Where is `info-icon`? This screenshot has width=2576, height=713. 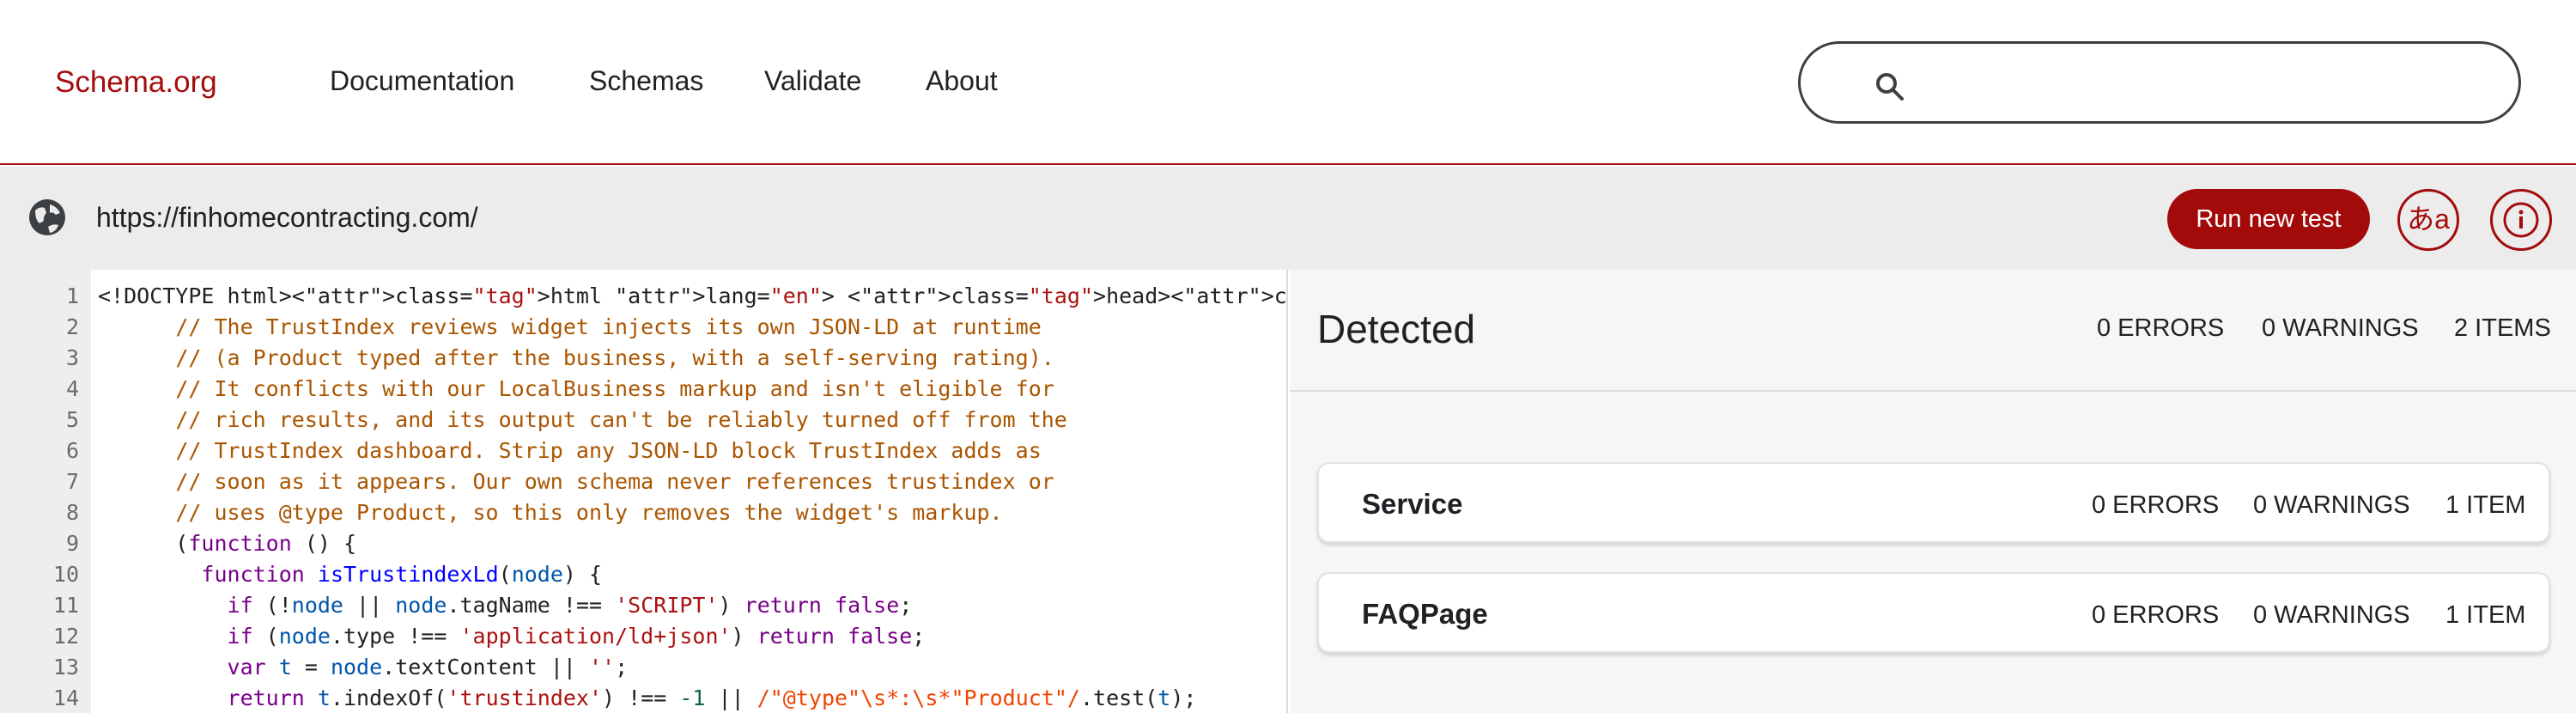
info-icon is located at coordinates (2521, 220).